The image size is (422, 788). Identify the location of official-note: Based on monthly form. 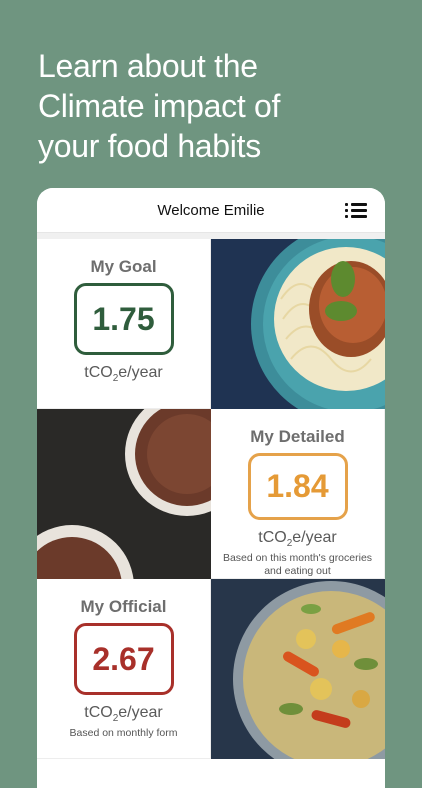
(123, 733).